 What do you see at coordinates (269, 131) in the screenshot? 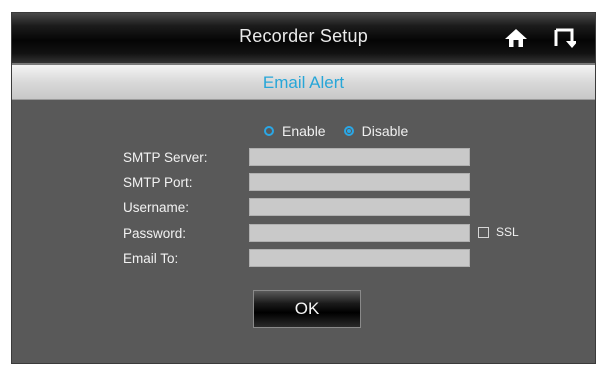
I see `enable-radio` at bounding box center [269, 131].